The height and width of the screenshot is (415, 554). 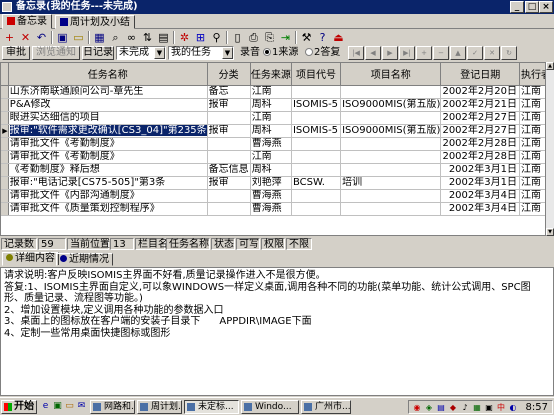 I want to click on cell-code: ISOMIS-5, so click(x=316, y=105).